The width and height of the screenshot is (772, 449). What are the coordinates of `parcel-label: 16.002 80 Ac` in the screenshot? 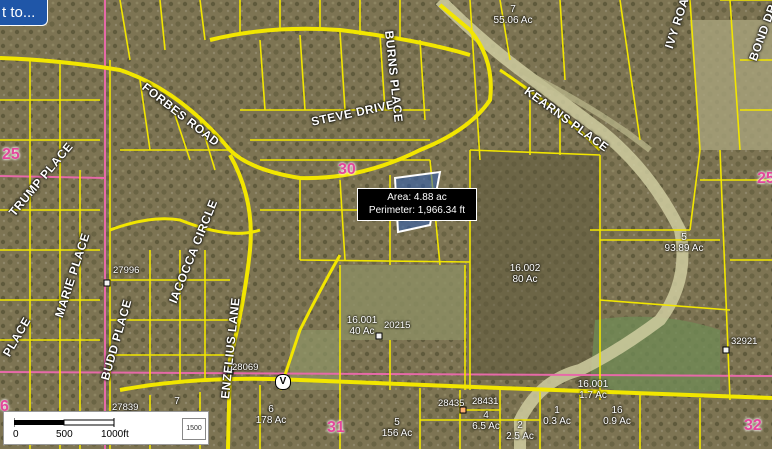 It's located at (525, 274).